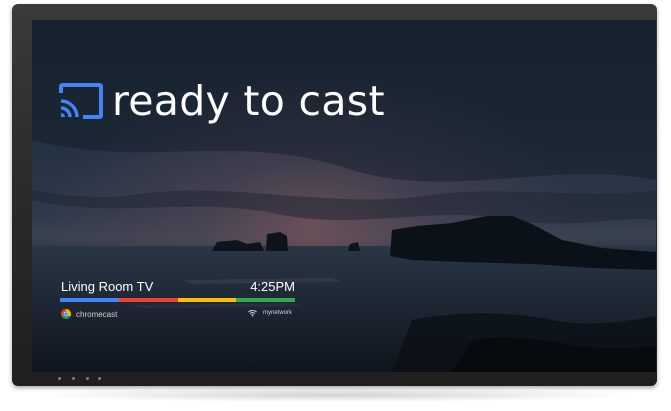 The image size is (671, 411). What do you see at coordinates (148, 300) in the screenshot?
I see `color-bar-segment-red` at bounding box center [148, 300].